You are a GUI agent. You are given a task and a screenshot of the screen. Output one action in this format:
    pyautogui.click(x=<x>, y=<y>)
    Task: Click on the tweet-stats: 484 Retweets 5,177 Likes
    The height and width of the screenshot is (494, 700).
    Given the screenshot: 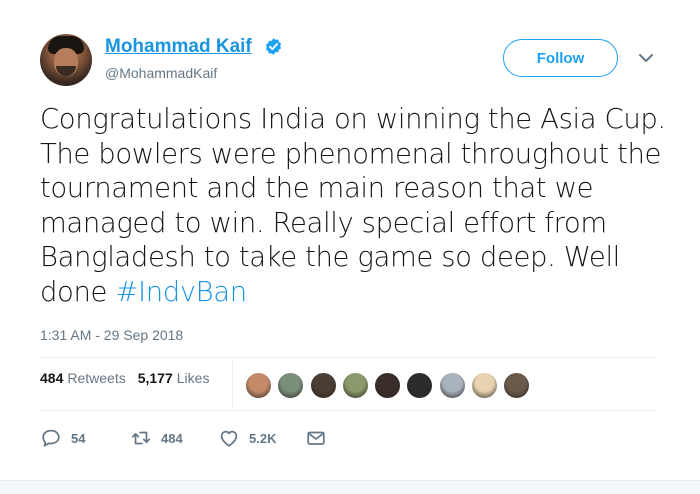 What is the action you would take?
    pyautogui.click(x=124, y=378)
    